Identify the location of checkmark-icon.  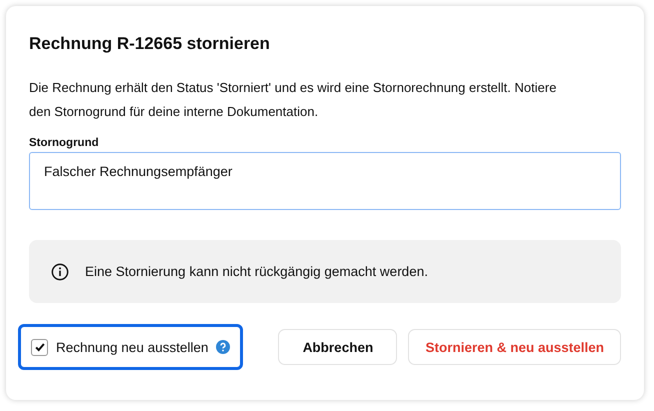
(40, 347).